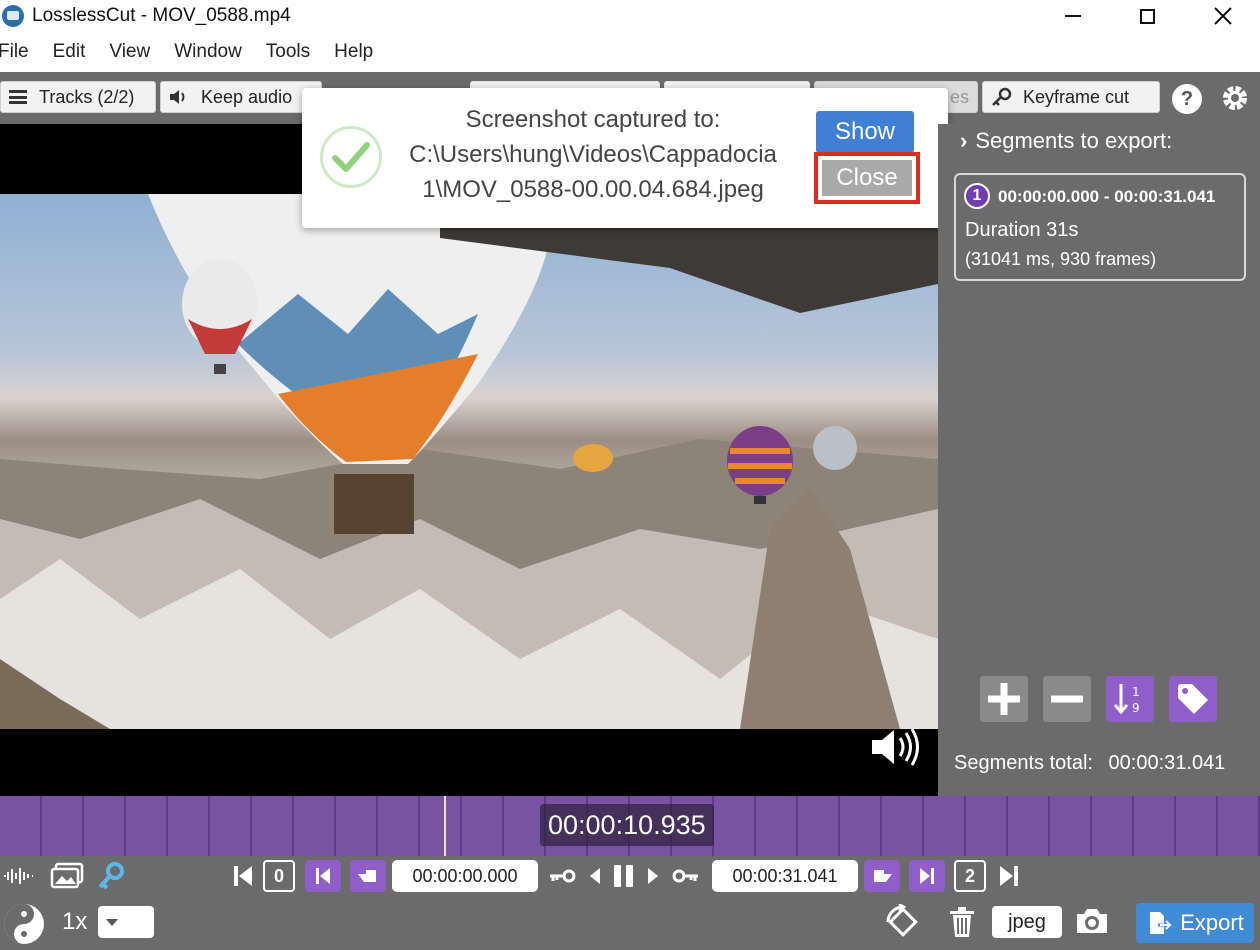 This screenshot has width=1260, height=950. Describe the element at coordinates (653, 876) in the screenshot. I see `step-forward-icon` at that location.